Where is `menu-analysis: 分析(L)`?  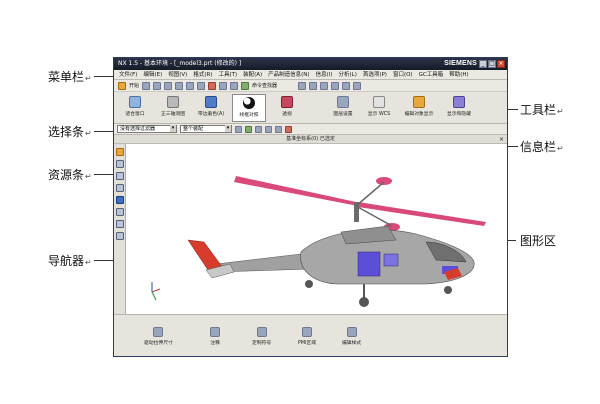
menu-analysis: 分析(L) is located at coordinates (347, 74).